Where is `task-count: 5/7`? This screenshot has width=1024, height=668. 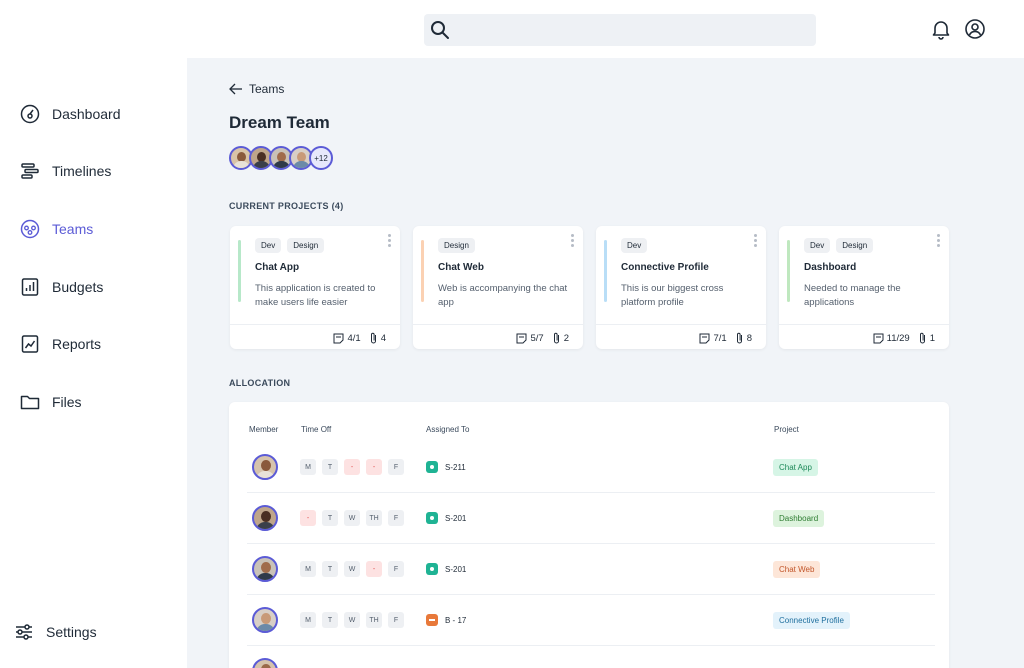
task-count: 5/7 is located at coordinates (537, 338).